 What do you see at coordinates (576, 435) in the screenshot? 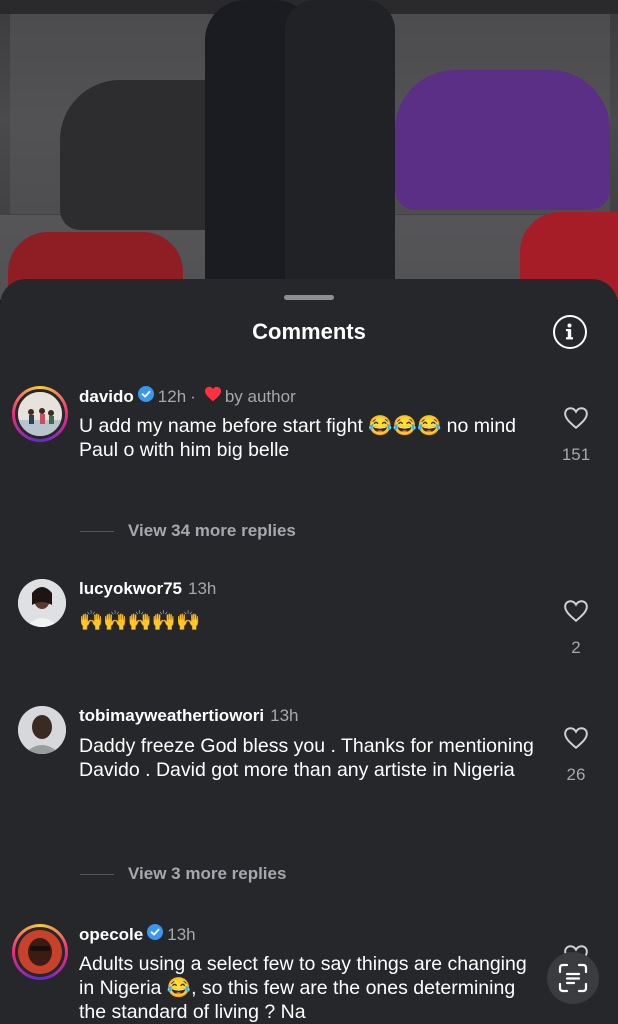
I see `like-control: 151` at bounding box center [576, 435].